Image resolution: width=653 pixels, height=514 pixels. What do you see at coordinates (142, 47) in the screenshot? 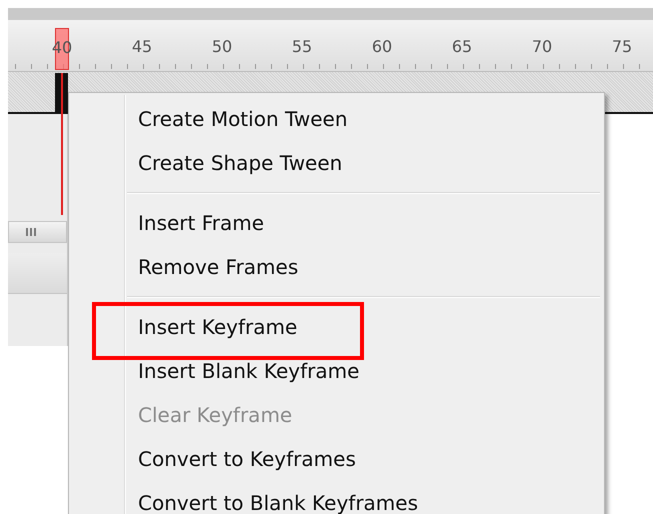
I see `frame-number: 45` at bounding box center [142, 47].